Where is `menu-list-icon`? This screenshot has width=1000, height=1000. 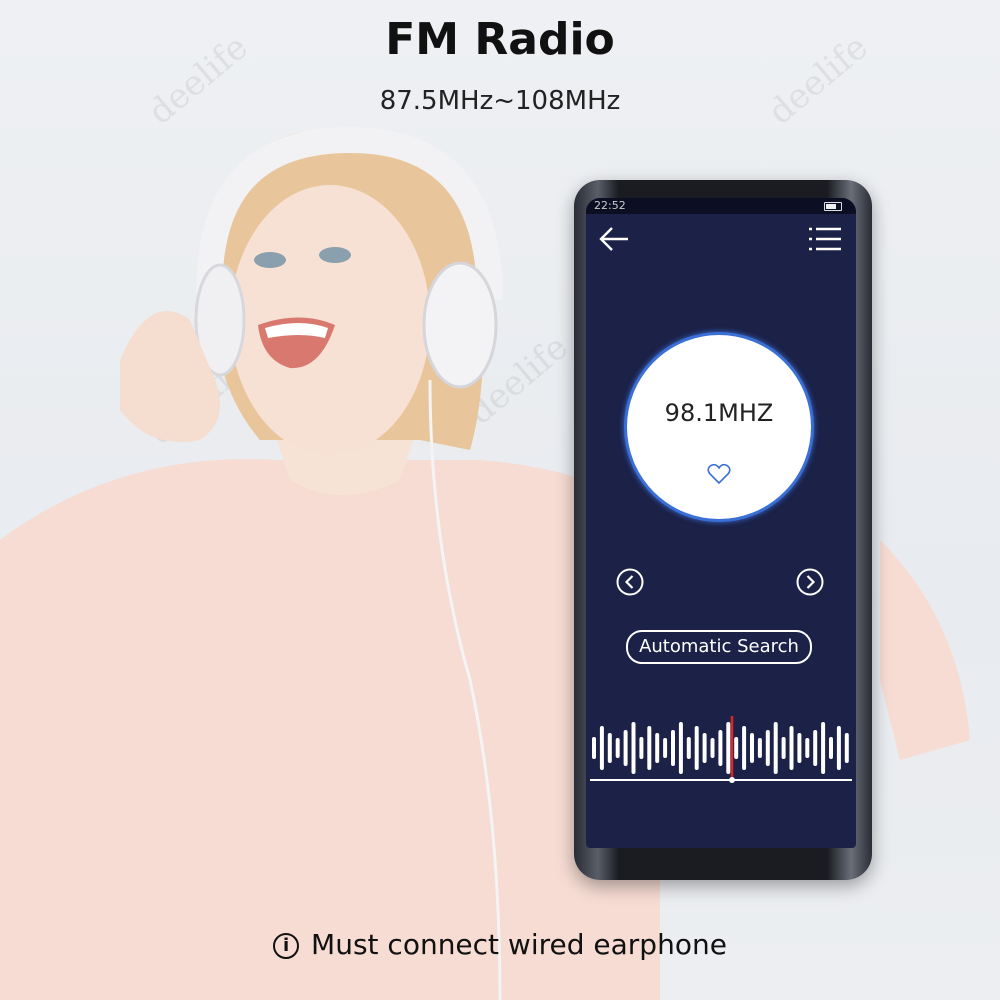 menu-list-icon is located at coordinates (825, 239).